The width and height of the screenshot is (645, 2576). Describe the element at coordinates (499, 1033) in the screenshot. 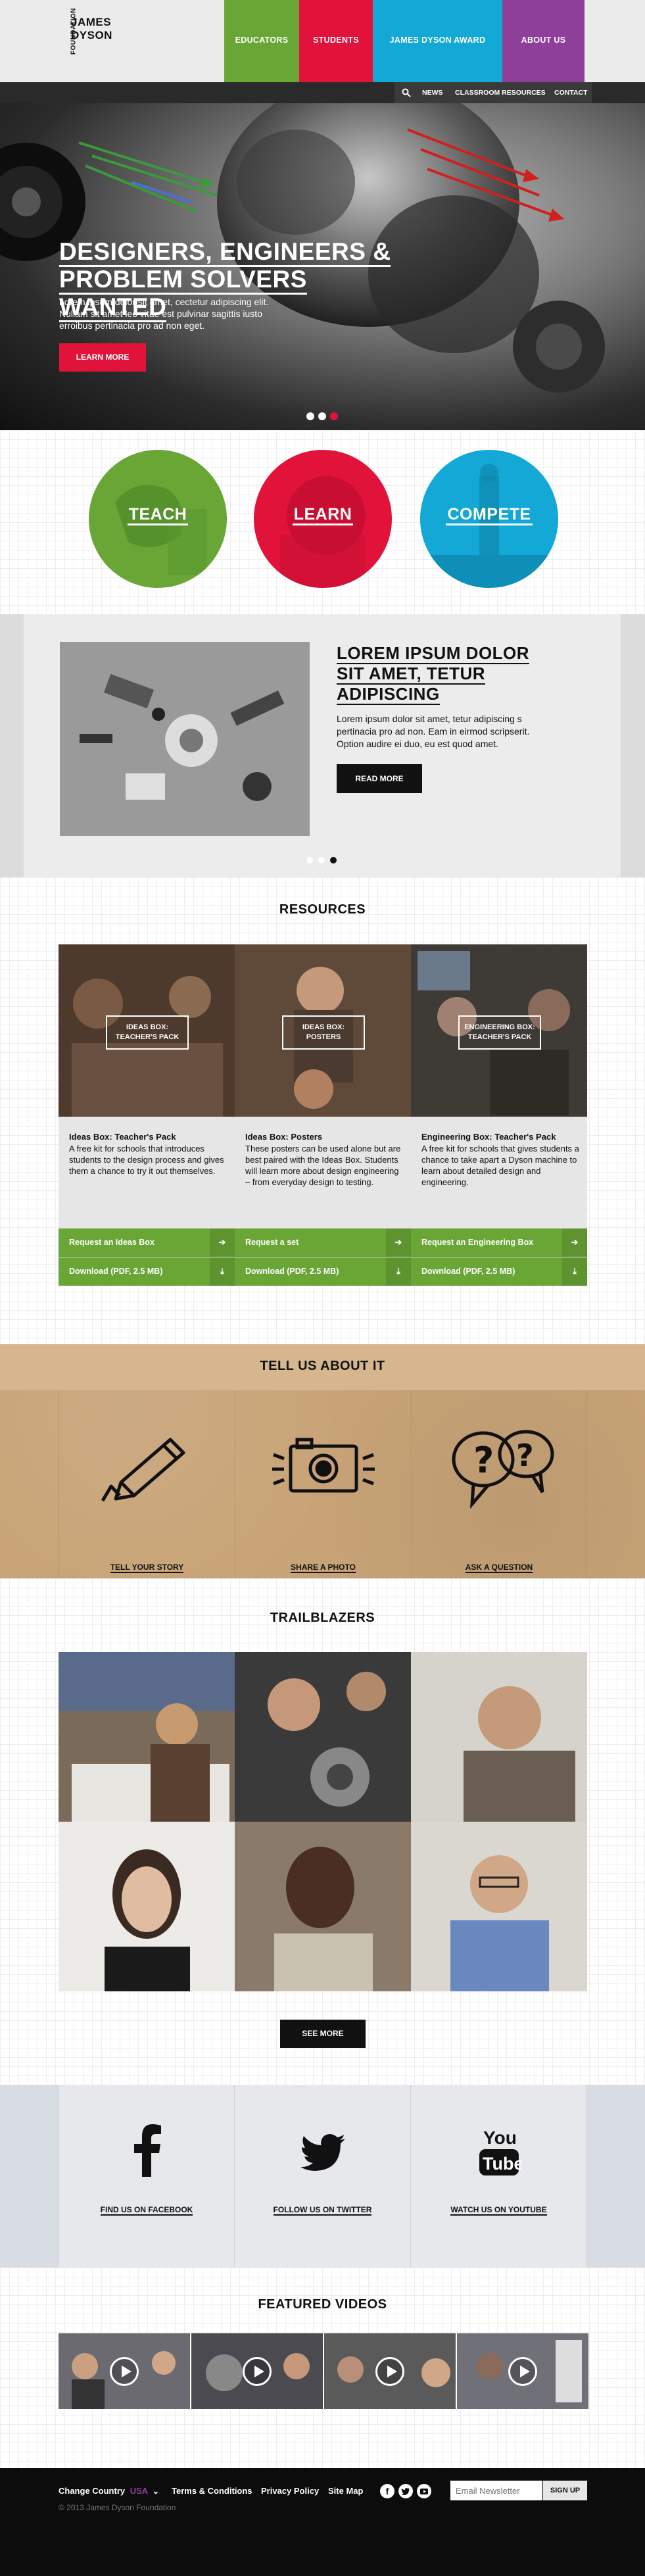

I see `resource-badge: ENGINEERING BOX: TEACHER'S PACK` at that location.